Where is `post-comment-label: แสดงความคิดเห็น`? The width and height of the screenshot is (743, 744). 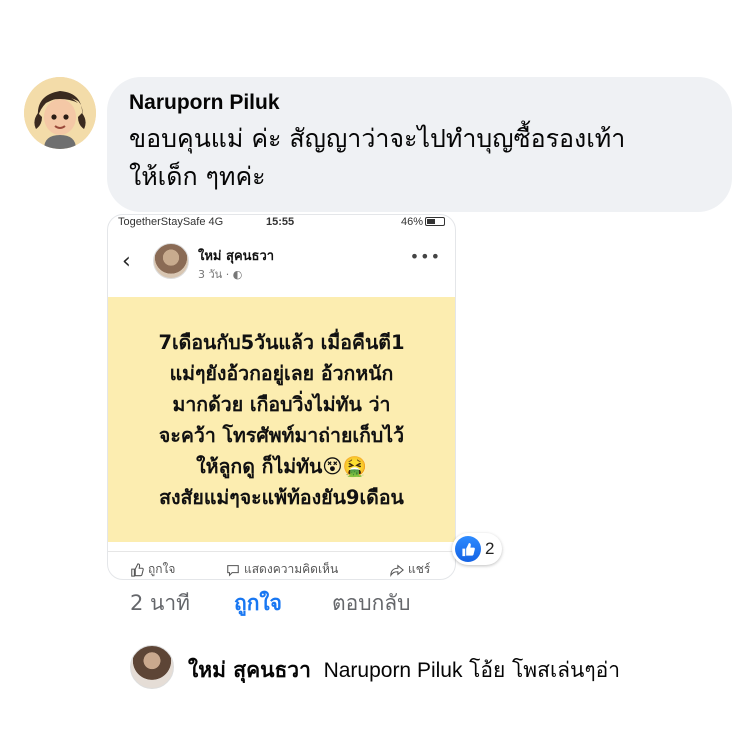
post-comment-label: แสดงความคิดเห็น is located at coordinates (291, 569).